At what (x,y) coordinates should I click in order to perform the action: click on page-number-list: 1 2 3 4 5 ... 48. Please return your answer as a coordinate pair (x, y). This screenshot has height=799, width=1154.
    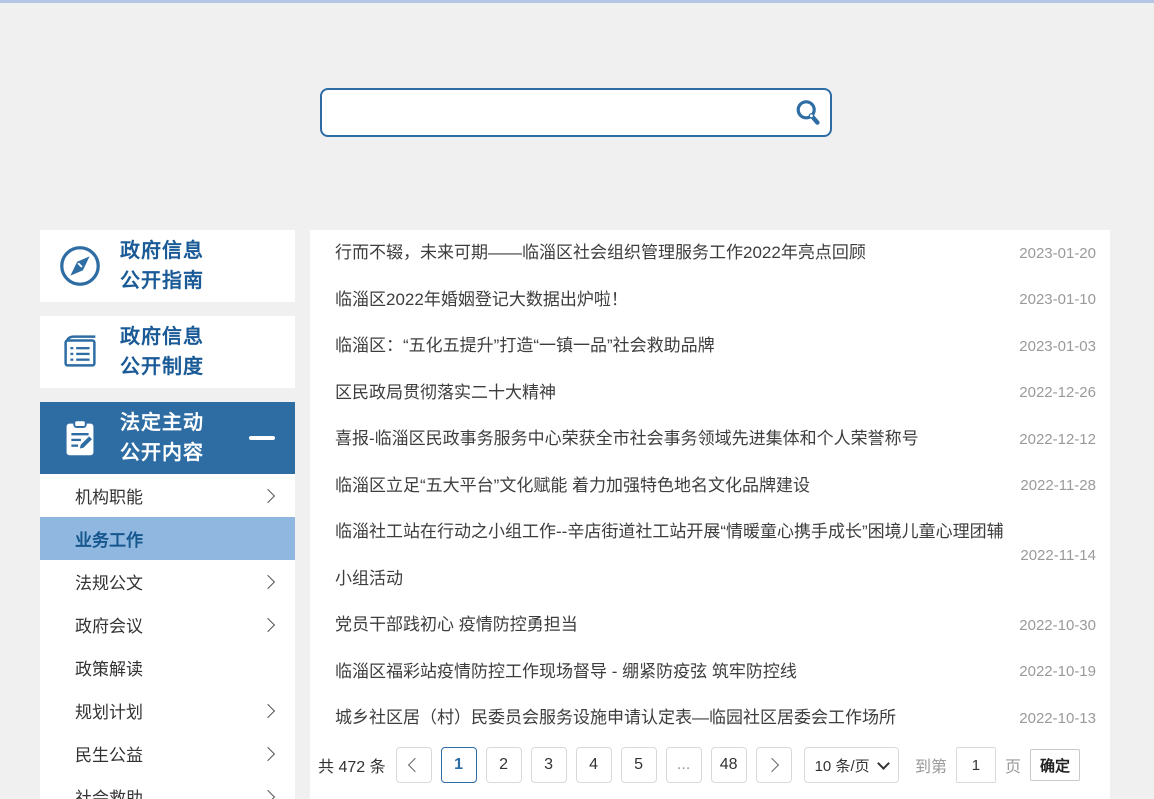
    Looking at the image, I should click on (598, 765).